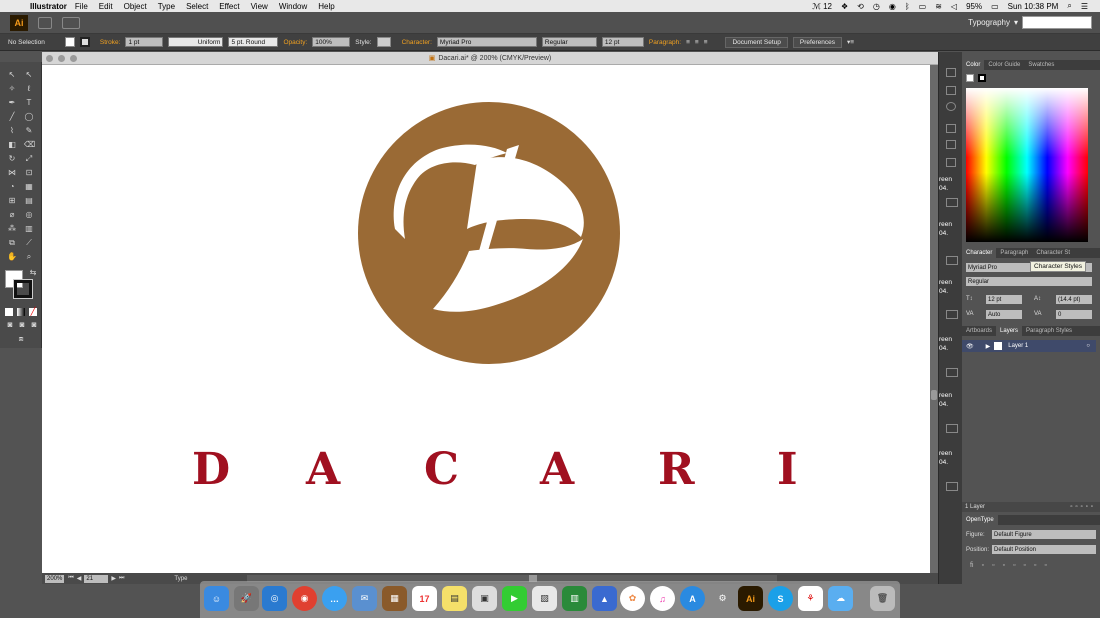 The height and width of the screenshot is (618, 1100). Describe the element at coordinates (692, 598) in the screenshot. I see `appstore-icon: A` at that location.